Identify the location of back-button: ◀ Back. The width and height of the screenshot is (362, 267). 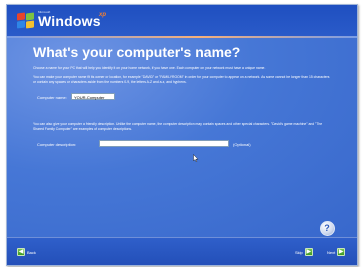
(26, 252).